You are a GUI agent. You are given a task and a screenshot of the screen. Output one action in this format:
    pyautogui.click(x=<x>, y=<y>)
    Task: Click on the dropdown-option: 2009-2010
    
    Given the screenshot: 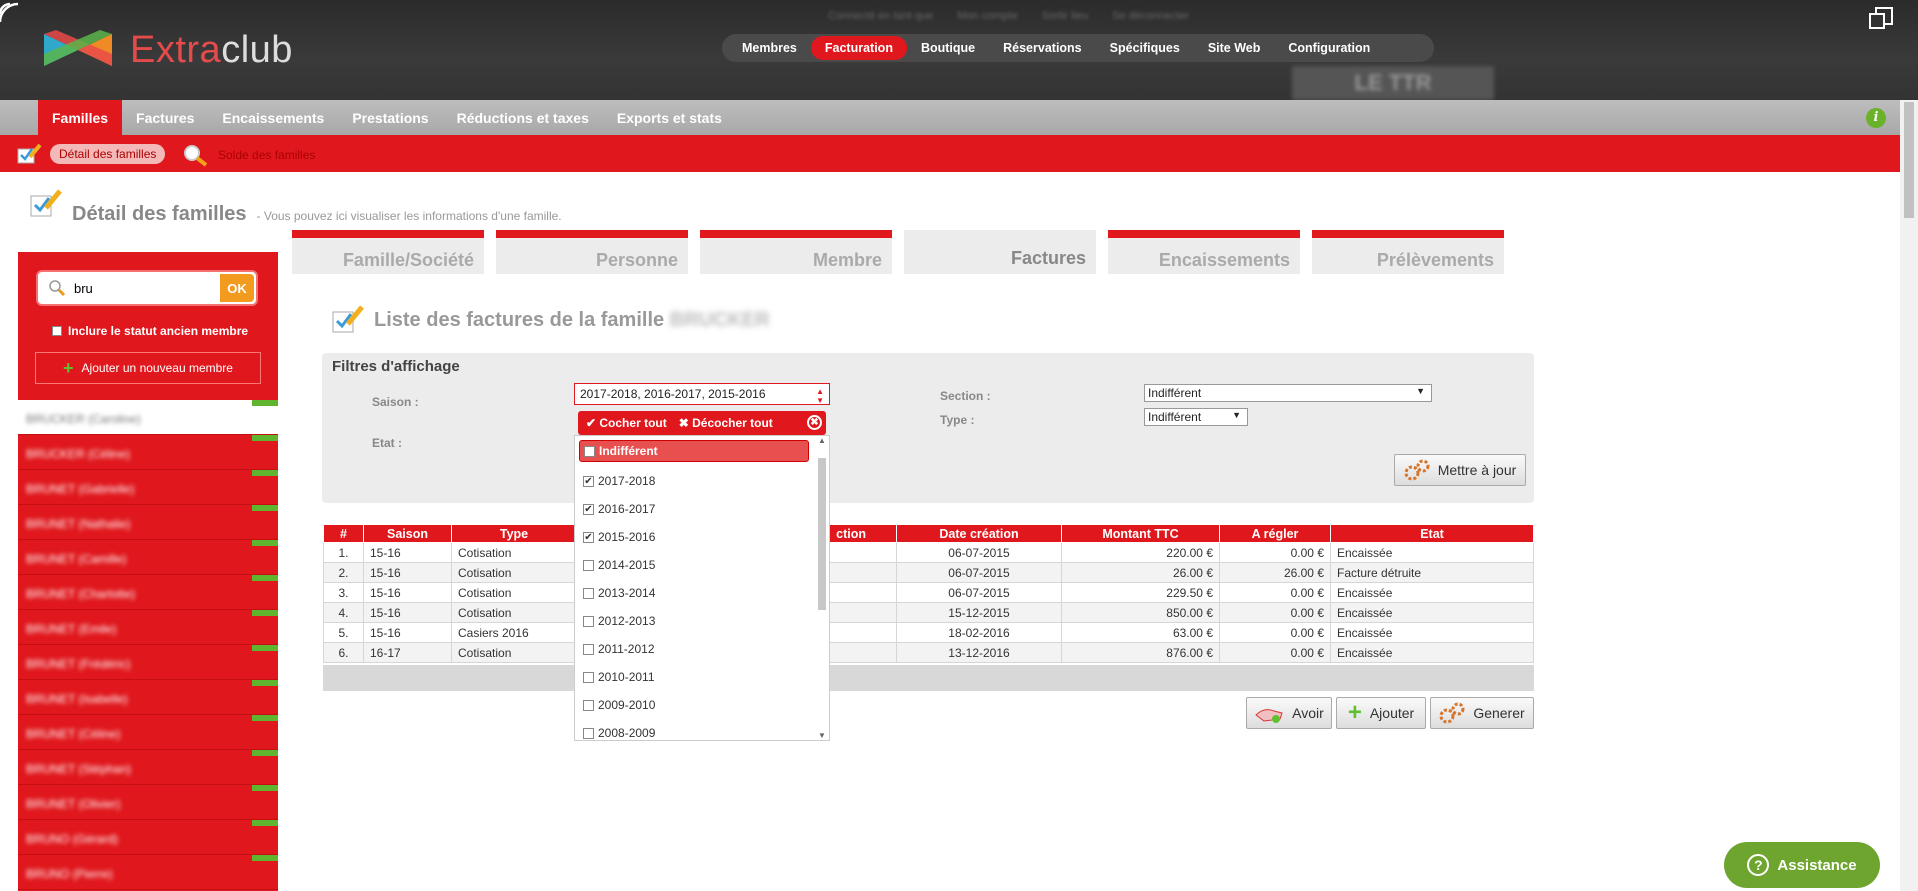 What is the action you would take?
    pyautogui.click(x=619, y=705)
    